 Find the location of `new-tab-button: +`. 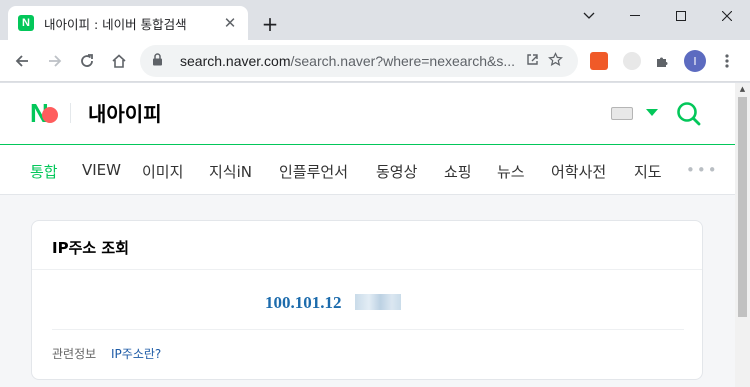

new-tab-button: + is located at coordinates (270, 24).